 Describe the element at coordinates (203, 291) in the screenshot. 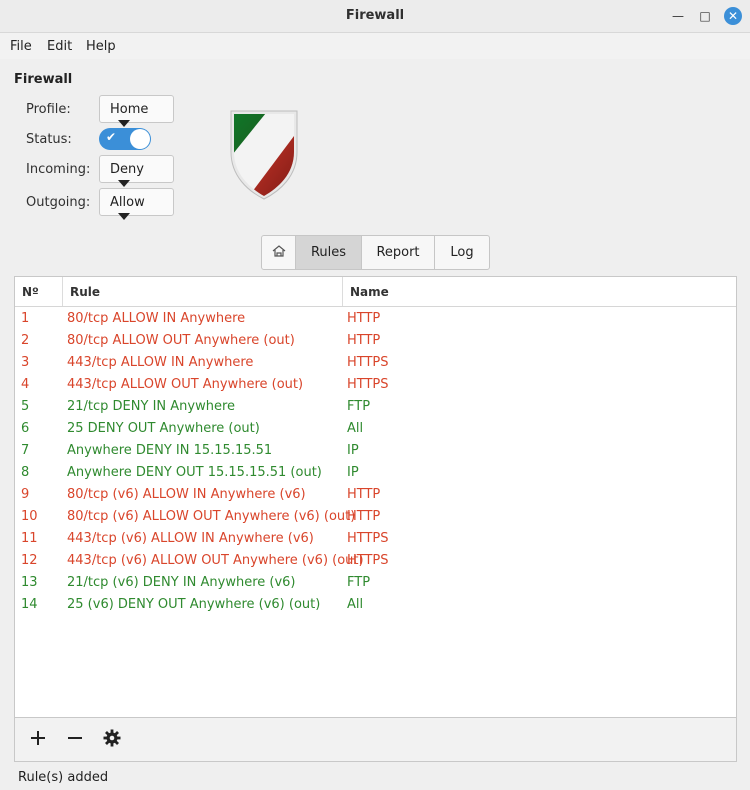

I see `column-header-rule: Rule` at that location.